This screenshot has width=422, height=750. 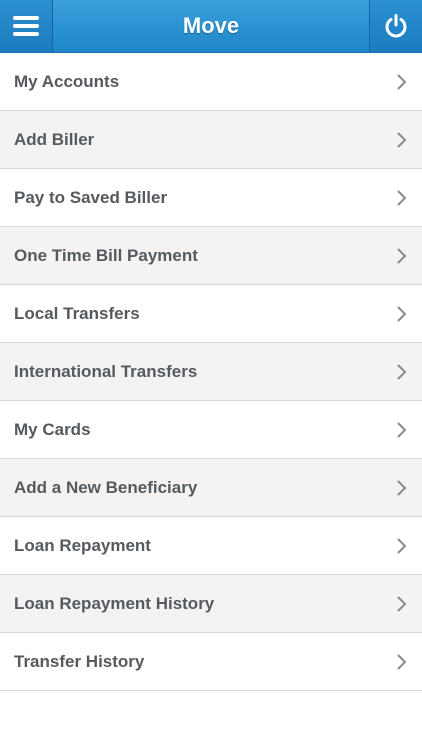 I want to click on menu-item-international-transfers: International Transfers, so click(x=211, y=372).